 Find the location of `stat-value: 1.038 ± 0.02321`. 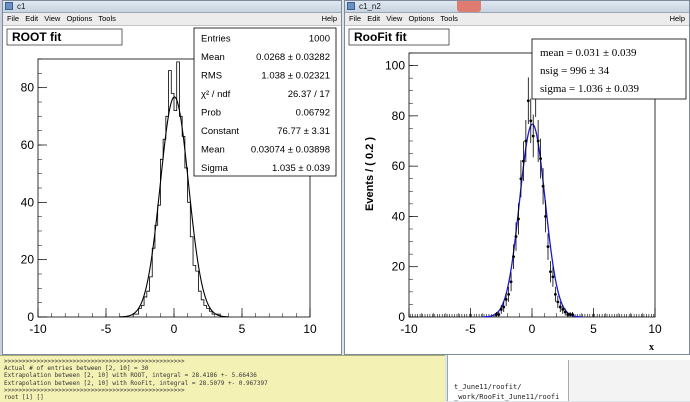

stat-value: 1.038 ± 0.02321 is located at coordinates (295, 76).